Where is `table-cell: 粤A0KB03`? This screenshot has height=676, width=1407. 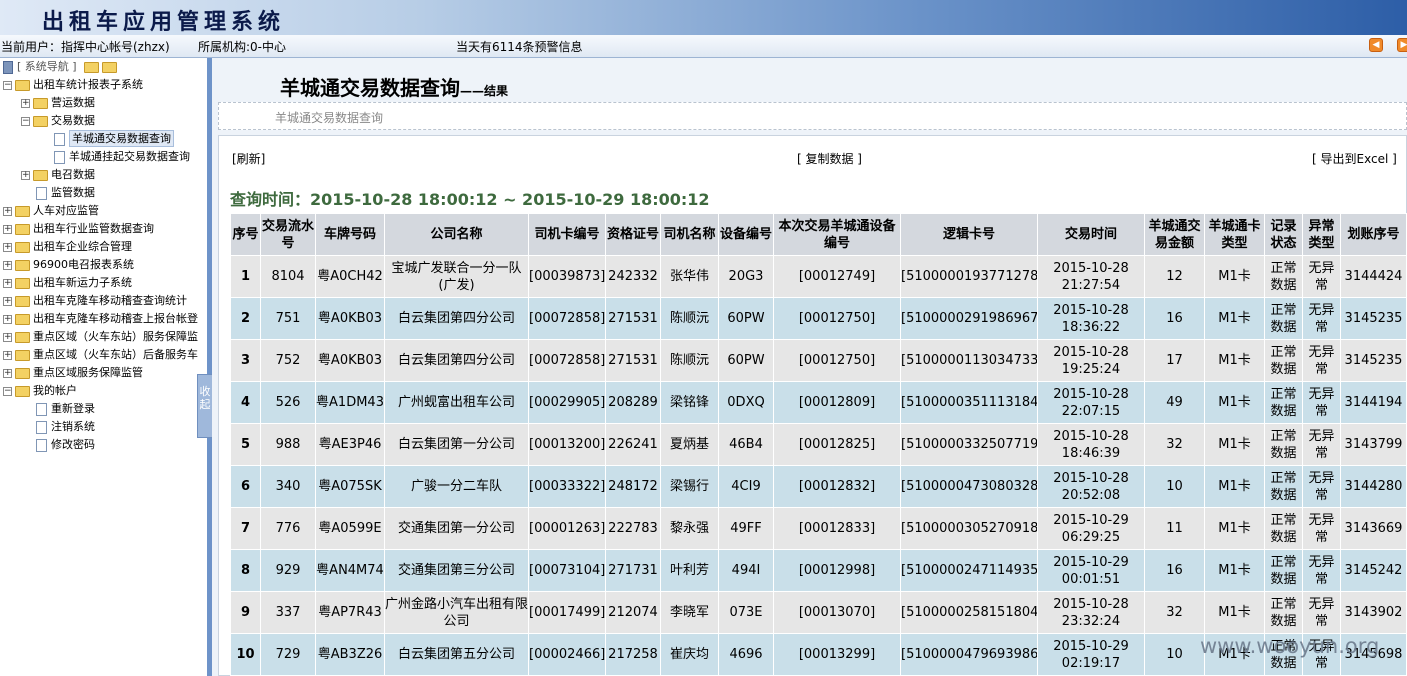 table-cell: 粤A0KB03 is located at coordinates (350, 318).